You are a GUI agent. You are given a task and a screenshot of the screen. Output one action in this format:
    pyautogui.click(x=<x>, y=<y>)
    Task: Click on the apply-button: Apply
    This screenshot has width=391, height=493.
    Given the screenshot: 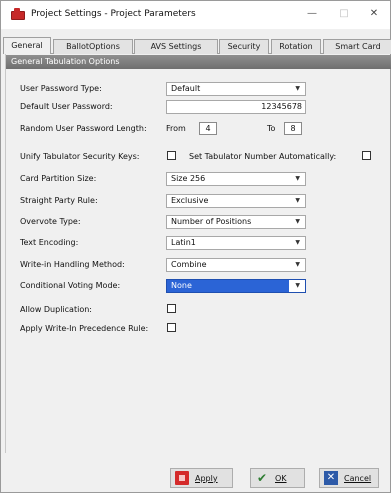 What is the action you would take?
    pyautogui.click(x=201, y=478)
    